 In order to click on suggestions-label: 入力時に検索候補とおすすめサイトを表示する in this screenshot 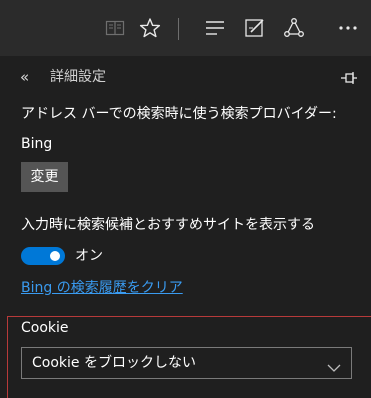, I will do `click(168, 225)`.